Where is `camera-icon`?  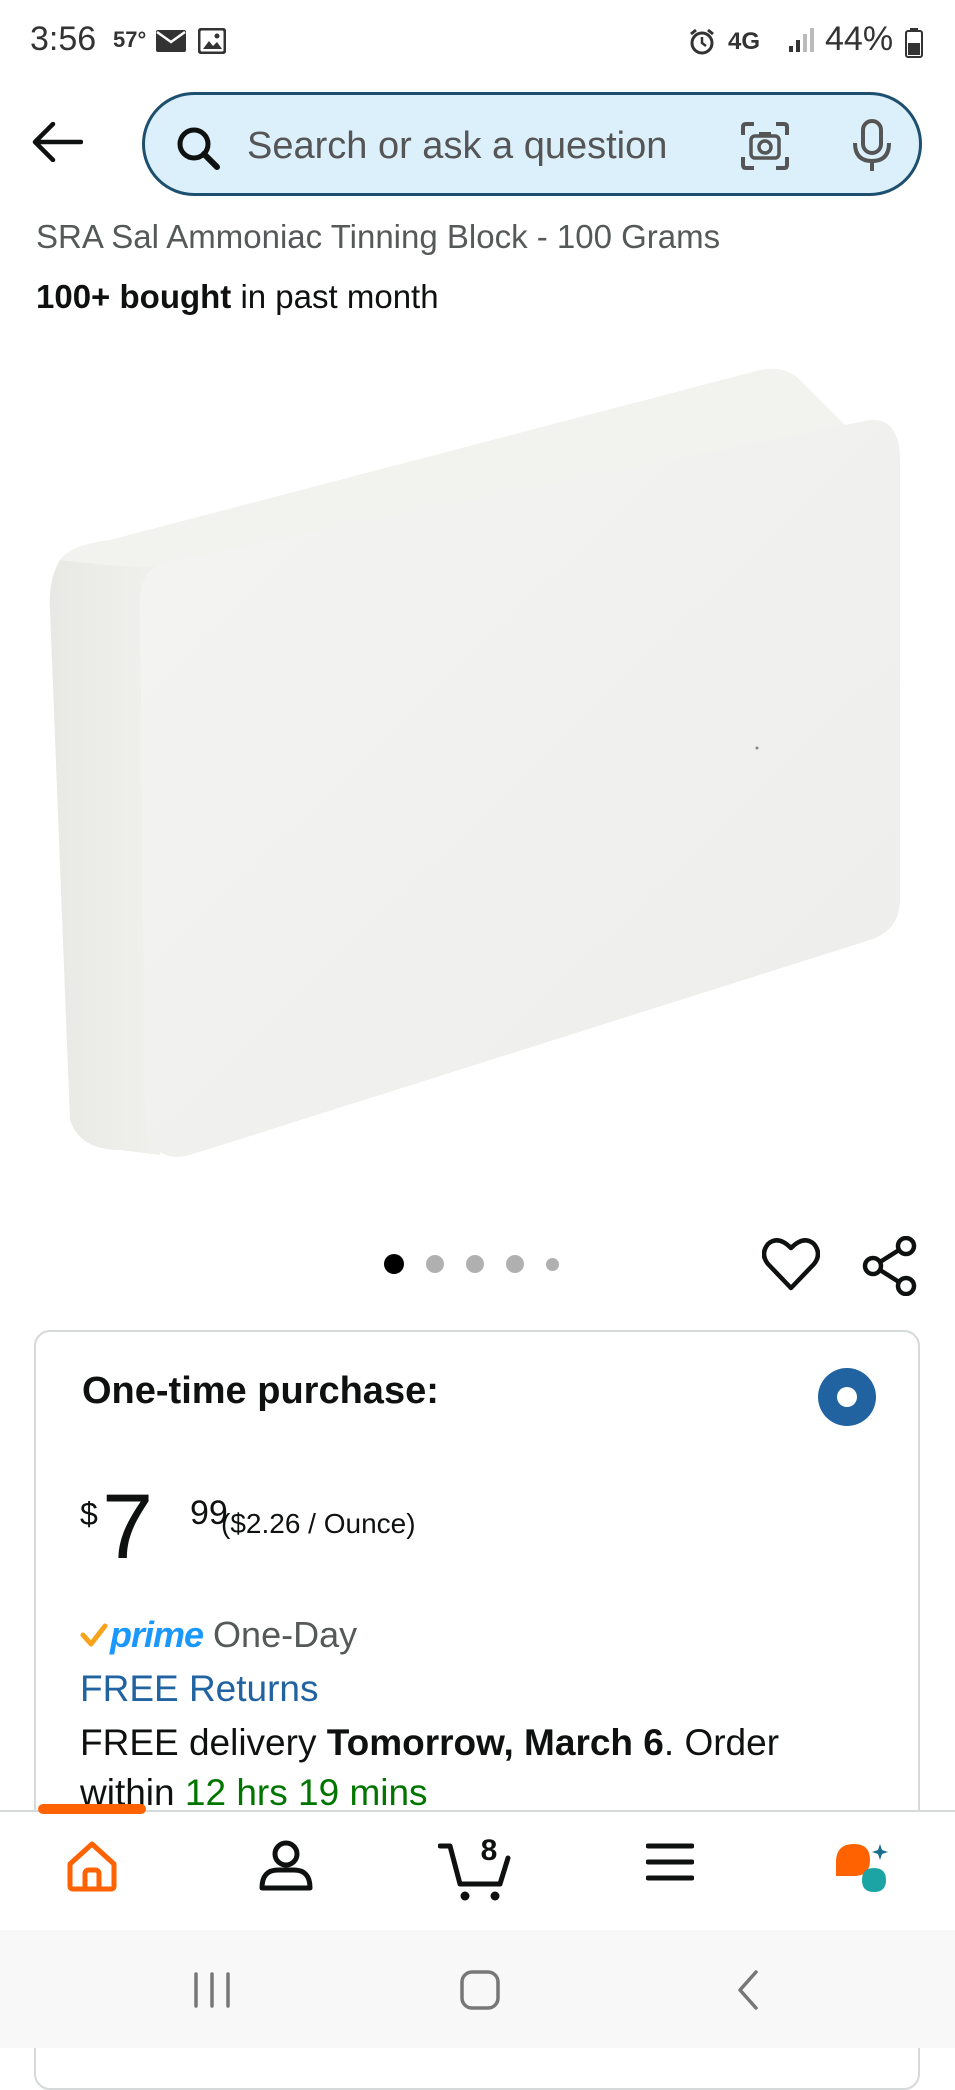
camera-icon is located at coordinates (765, 148).